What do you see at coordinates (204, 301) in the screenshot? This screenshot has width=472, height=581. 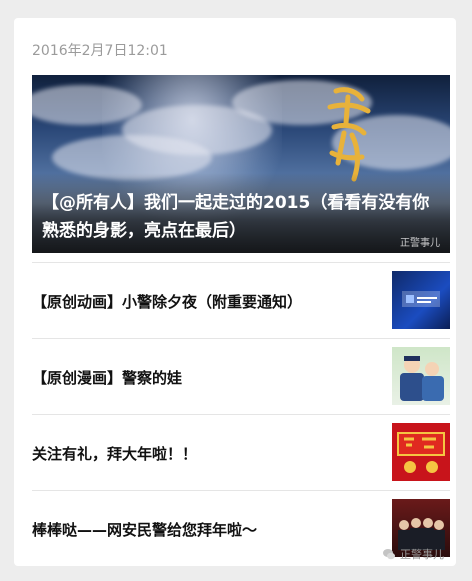 I see `list-item-title: 【原创动画】小警除夕夜（附重要通知）` at bounding box center [204, 301].